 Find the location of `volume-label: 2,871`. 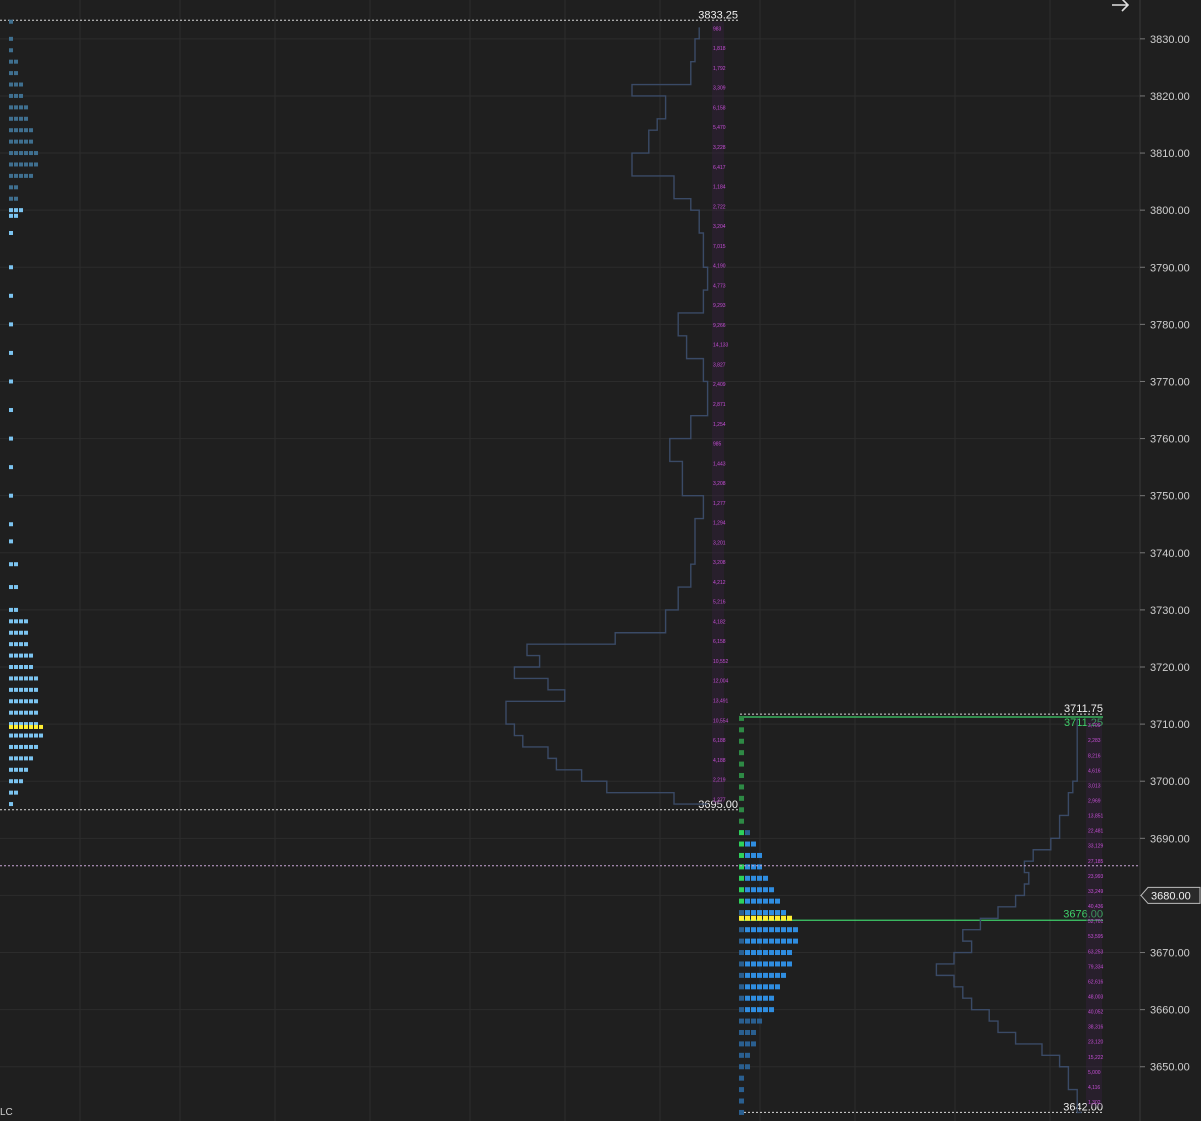

volume-label: 2,871 is located at coordinates (719, 405).